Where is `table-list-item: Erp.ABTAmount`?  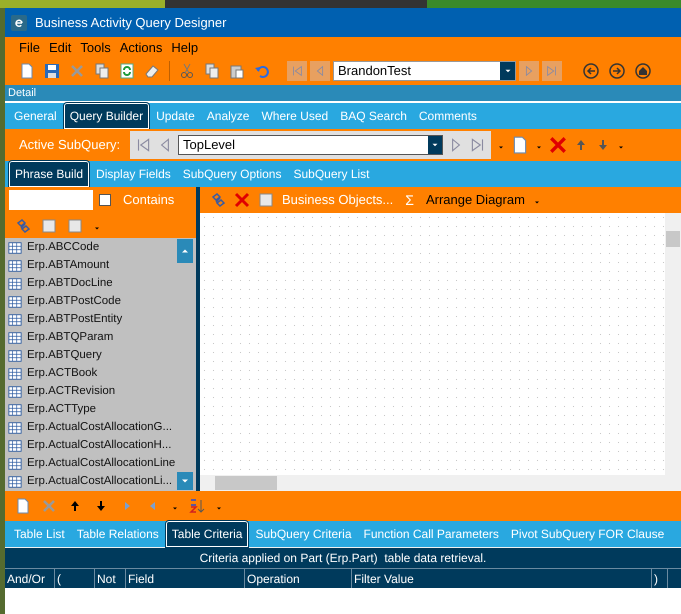 table-list-item: Erp.ABTAmount is located at coordinates (92, 266).